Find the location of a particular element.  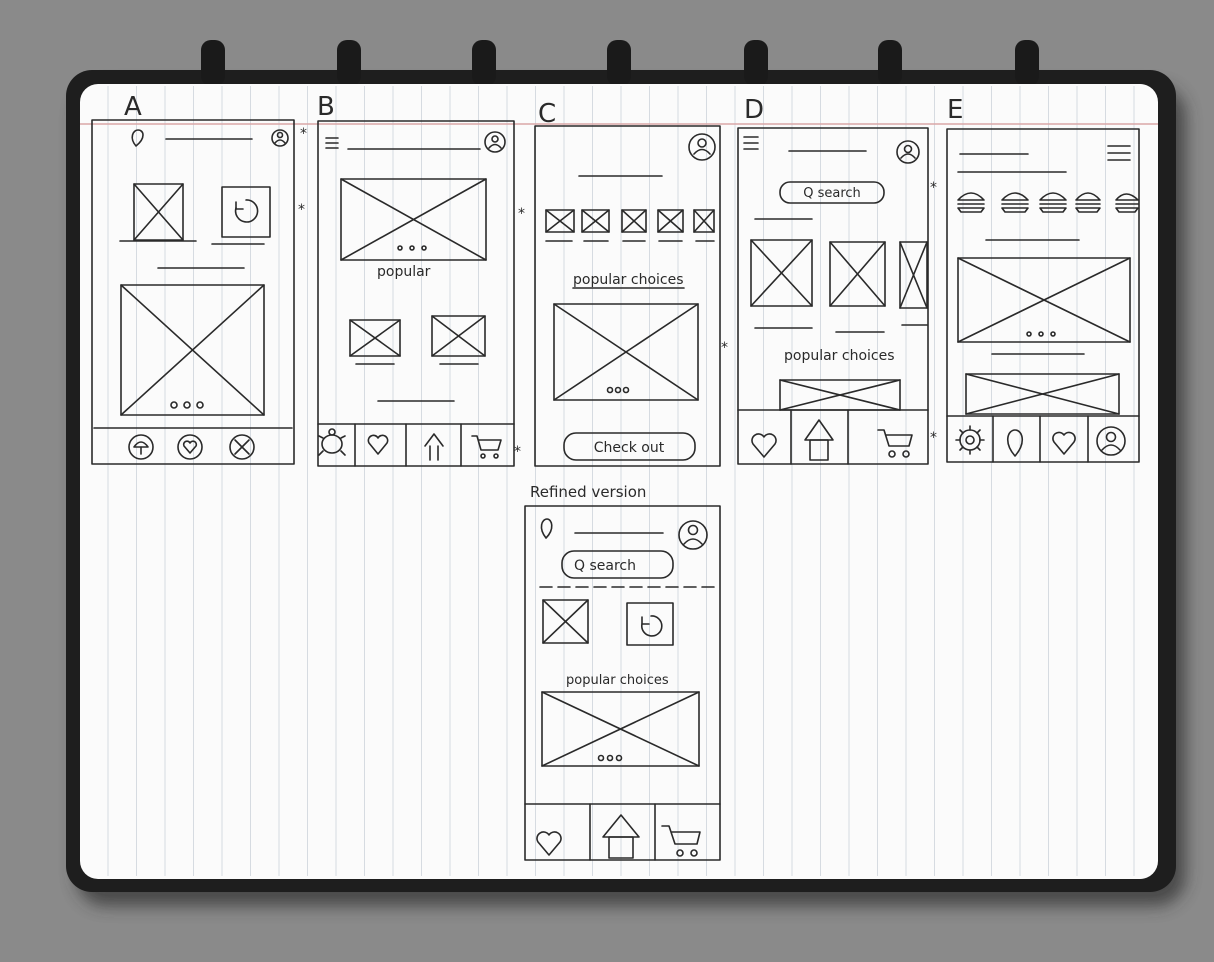

wireframe-letter-b: B is located at coordinates (326, 107).